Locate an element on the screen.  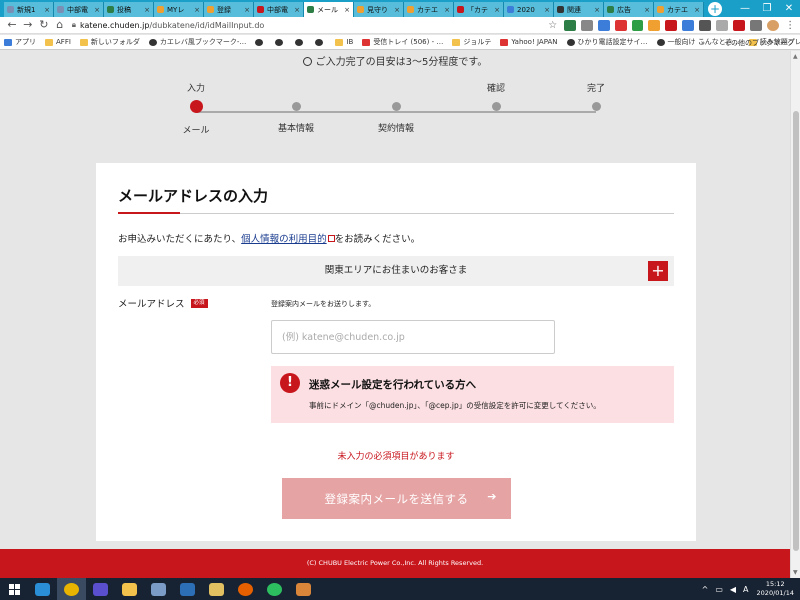
windows-start-button is located at coordinates (14, 589).